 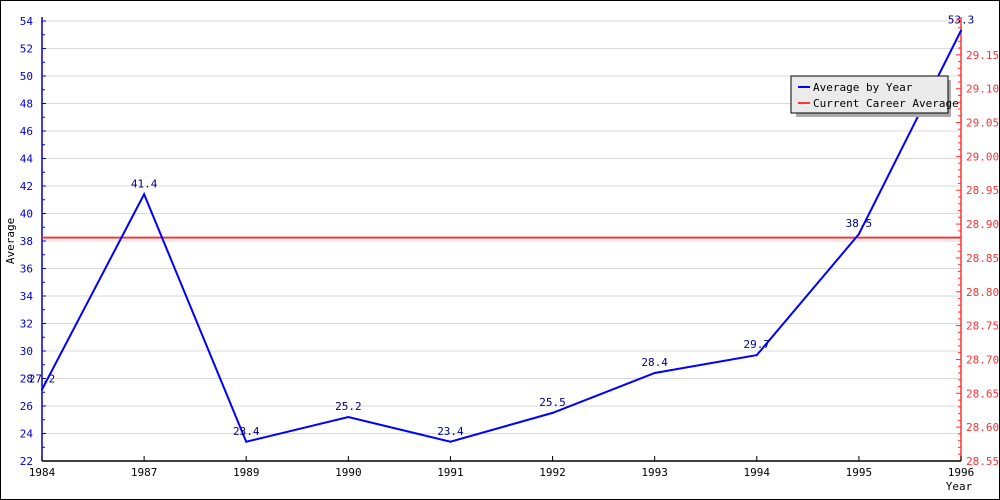 I want to click on x-tick-label: 1996, so click(x=961, y=472).